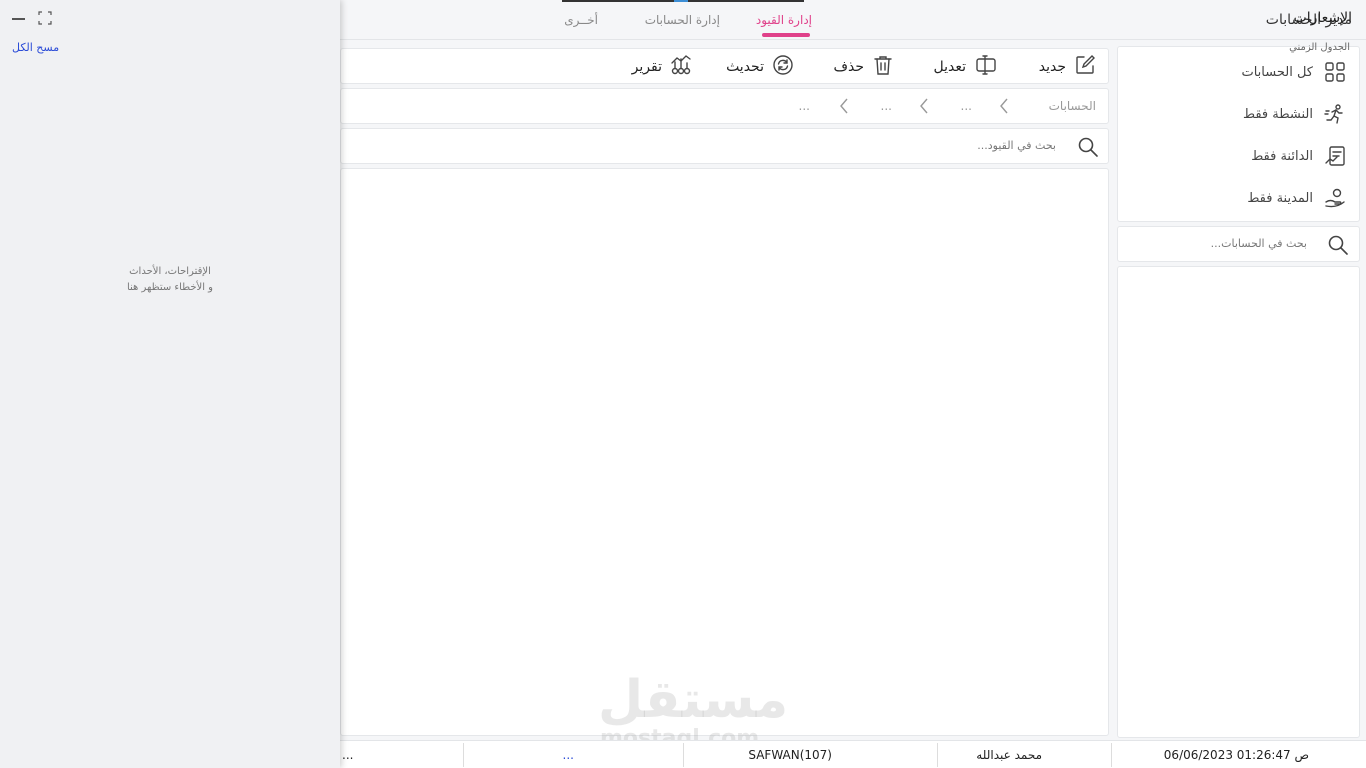 The width and height of the screenshot is (1366, 768). What do you see at coordinates (18, 19) in the screenshot?
I see `minimize-icon` at bounding box center [18, 19].